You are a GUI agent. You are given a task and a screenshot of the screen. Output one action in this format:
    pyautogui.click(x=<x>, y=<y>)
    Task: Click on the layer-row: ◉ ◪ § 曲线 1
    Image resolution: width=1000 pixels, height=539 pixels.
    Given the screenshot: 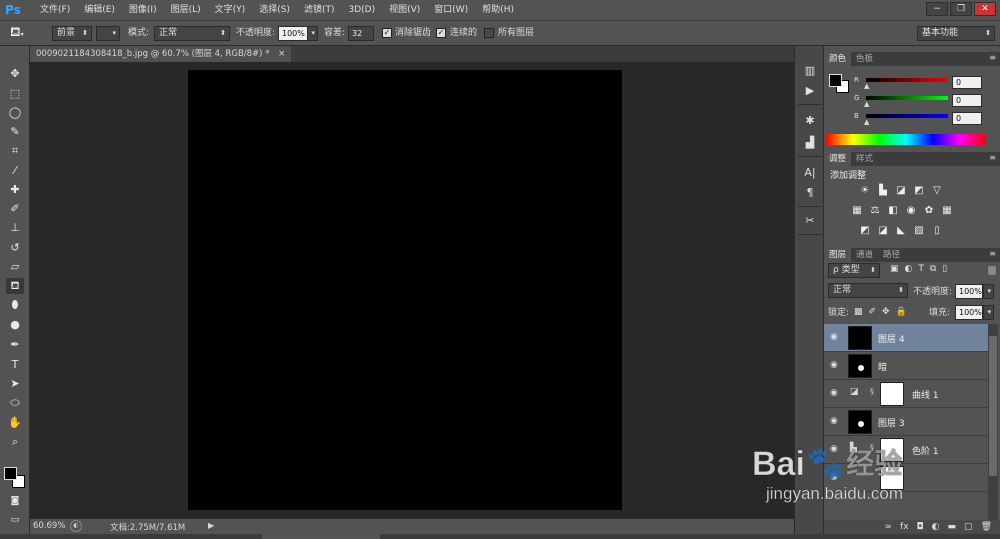 What is the action you would take?
    pyautogui.click(x=906, y=394)
    